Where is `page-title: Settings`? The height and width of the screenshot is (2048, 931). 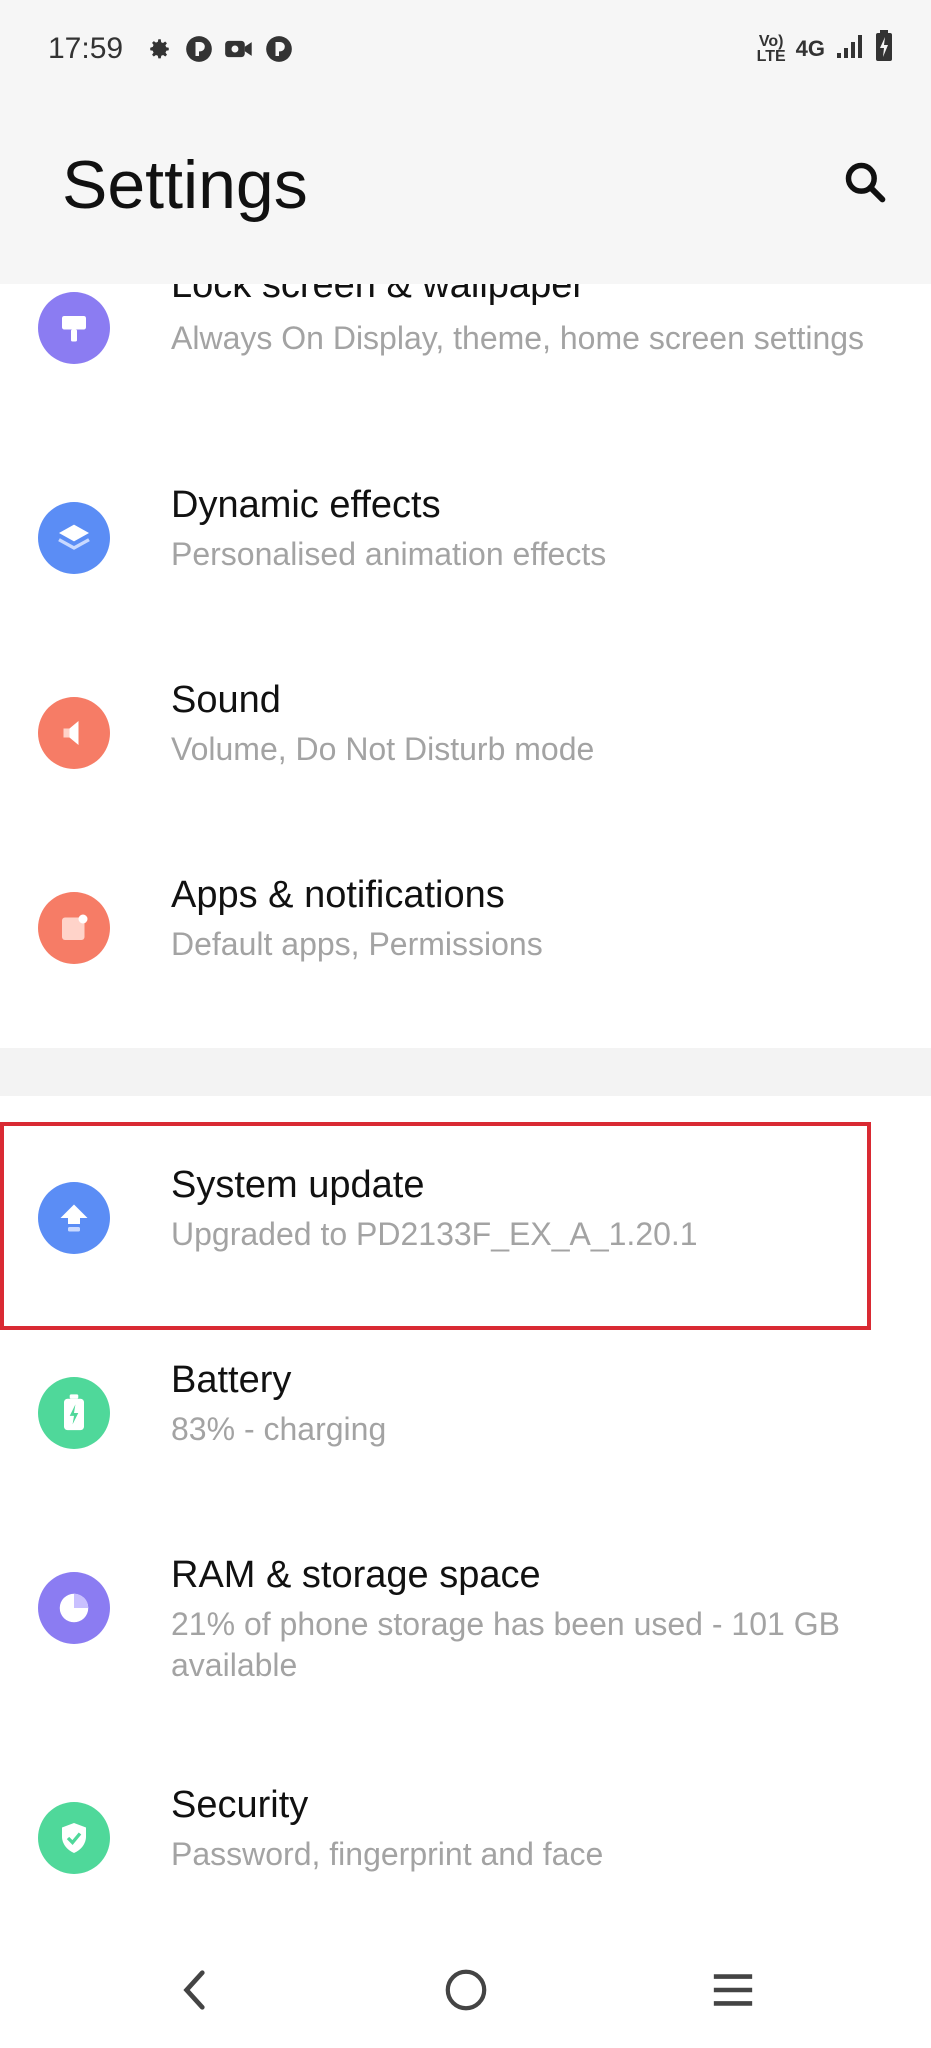 page-title: Settings is located at coordinates (185, 185).